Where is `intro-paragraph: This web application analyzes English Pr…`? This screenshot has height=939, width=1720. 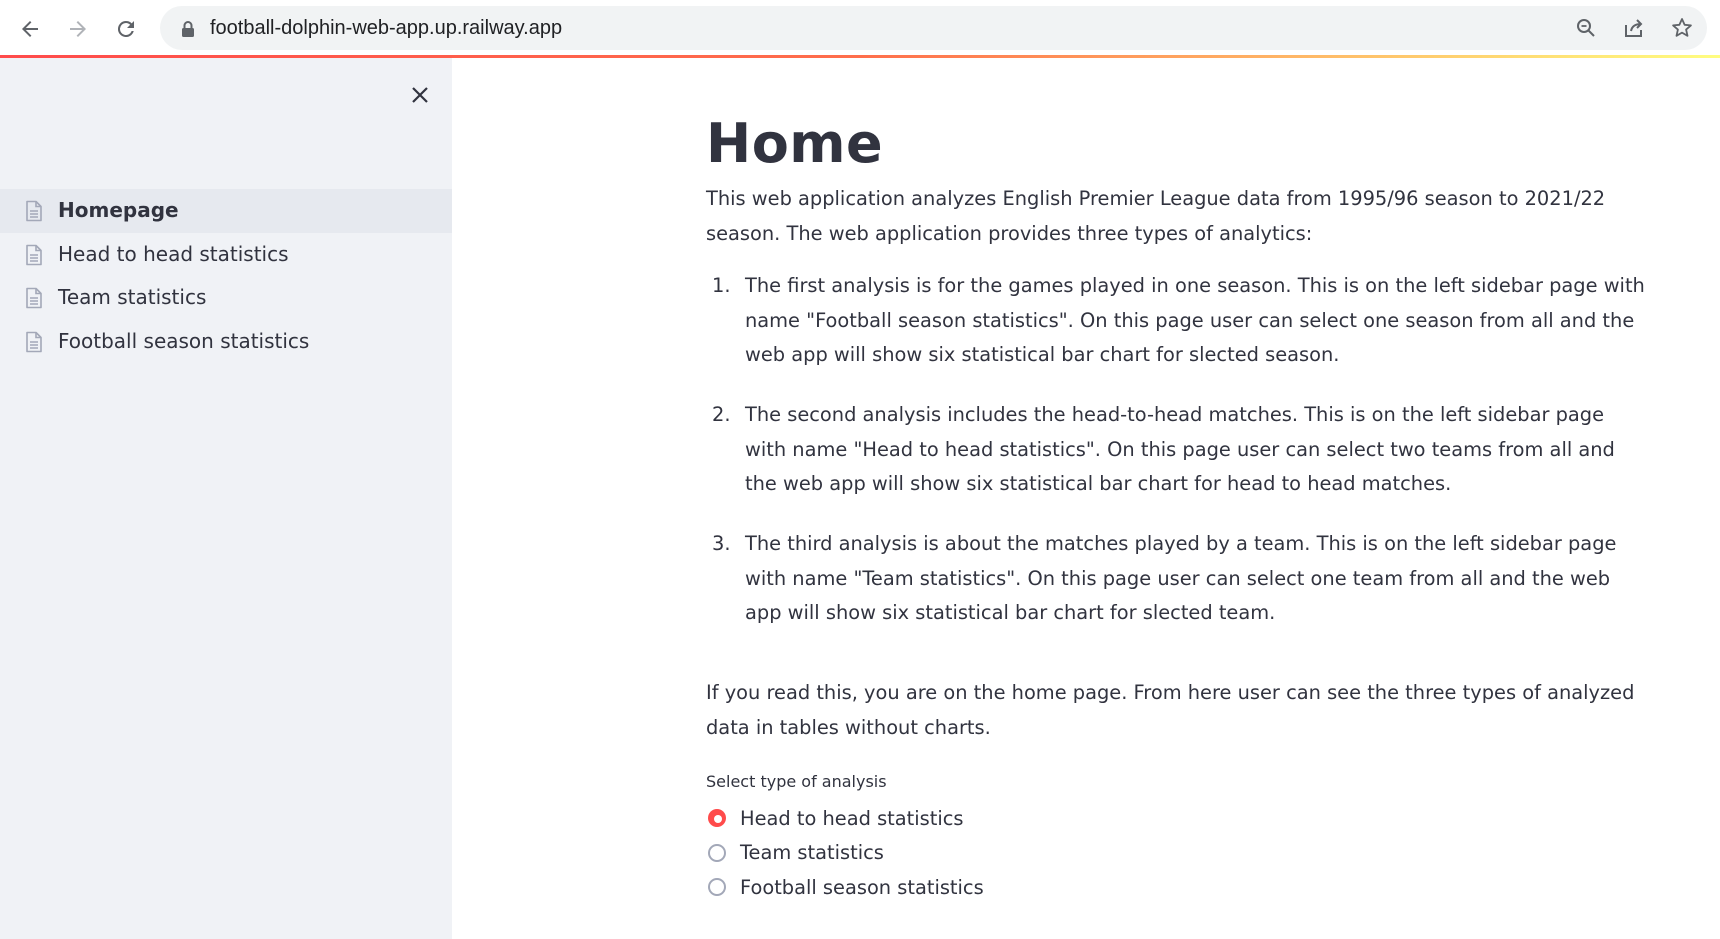
intro-paragraph: This web application analyzes English Pr… is located at coordinates (1156, 216).